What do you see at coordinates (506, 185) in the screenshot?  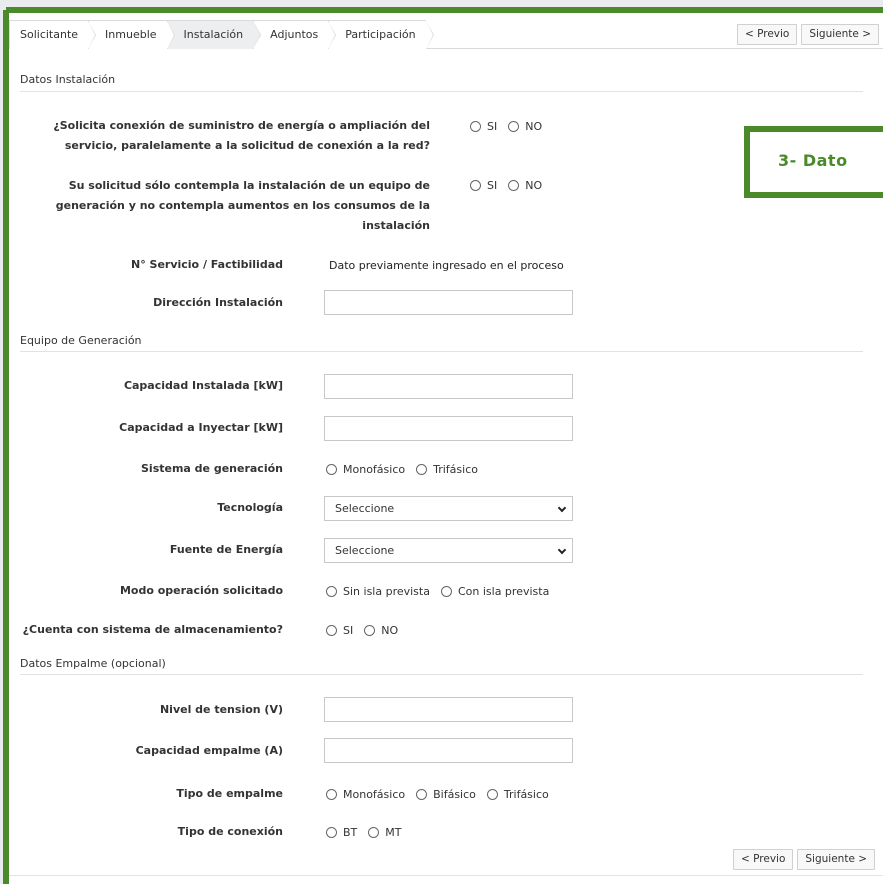 I see `q2-radio-group: SI NO` at bounding box center [506, 185].